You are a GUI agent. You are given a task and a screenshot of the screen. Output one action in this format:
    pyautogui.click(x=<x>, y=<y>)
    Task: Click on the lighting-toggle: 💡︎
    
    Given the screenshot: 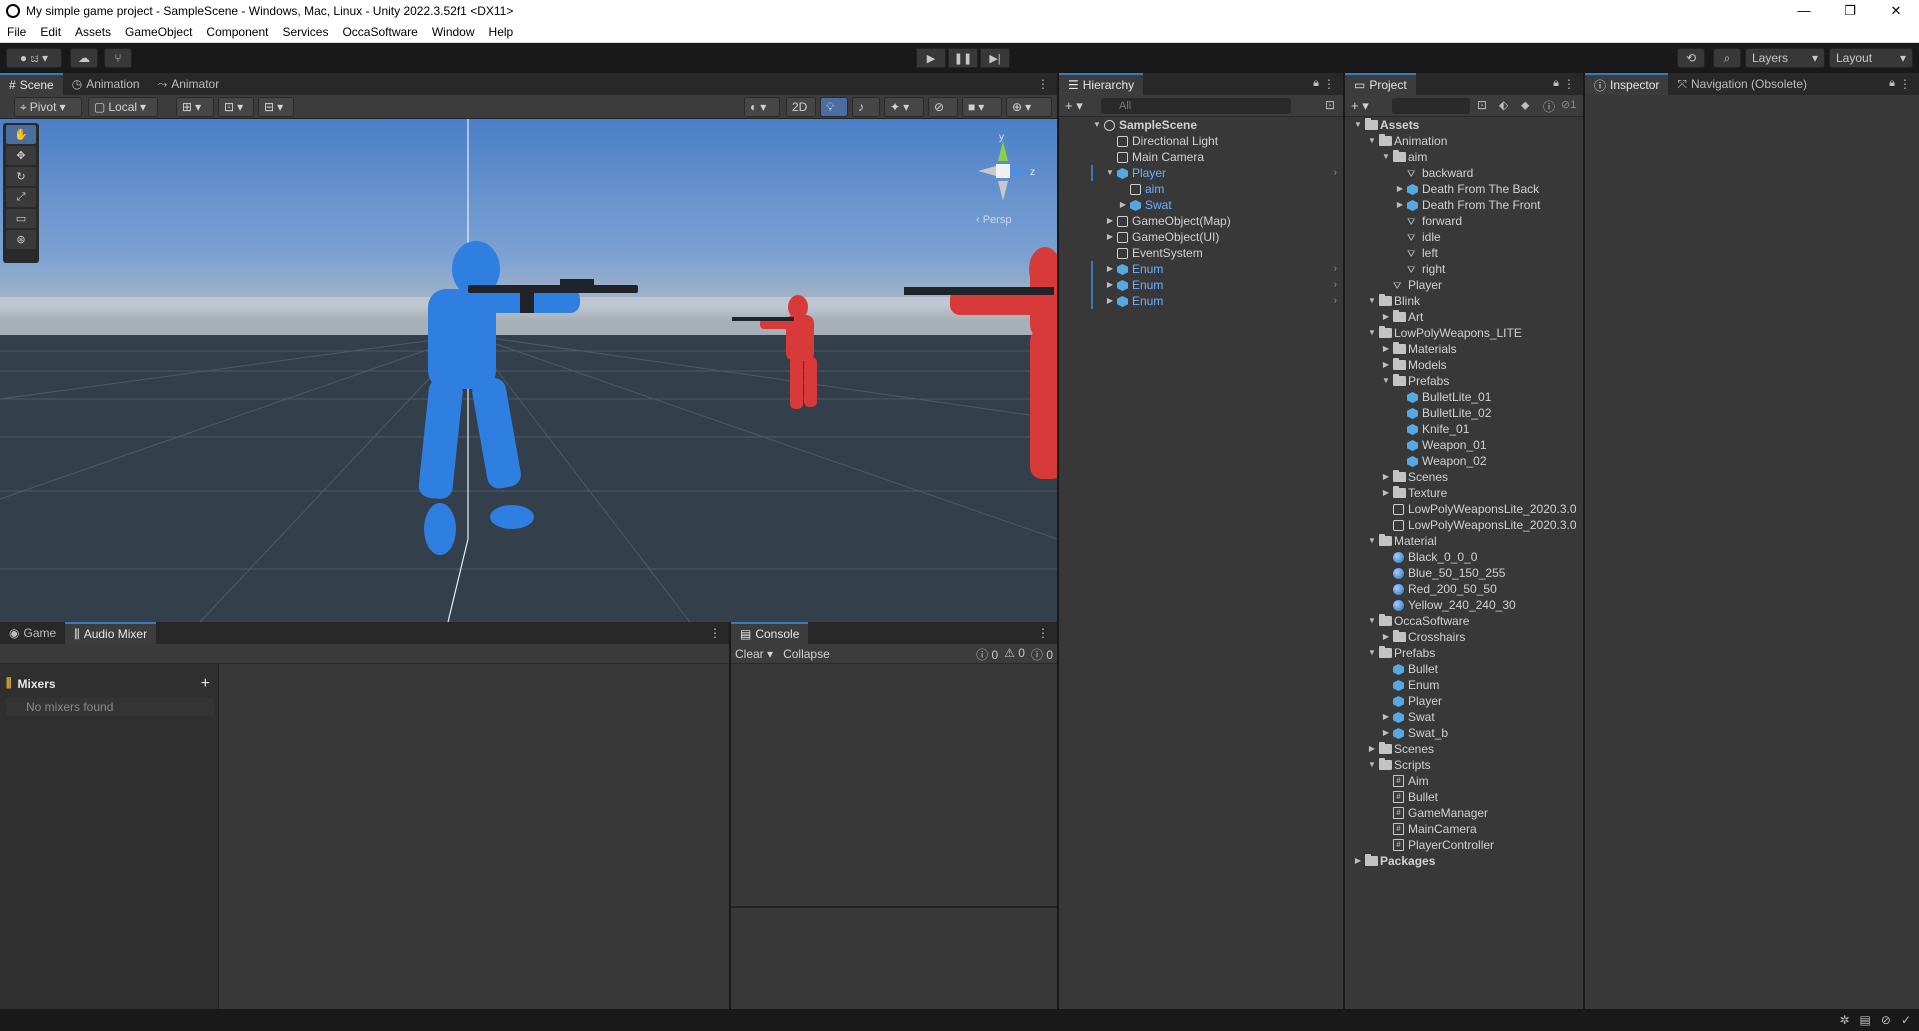 What is the action you would take?
    pyautogui.click(x=834, y=107)
    